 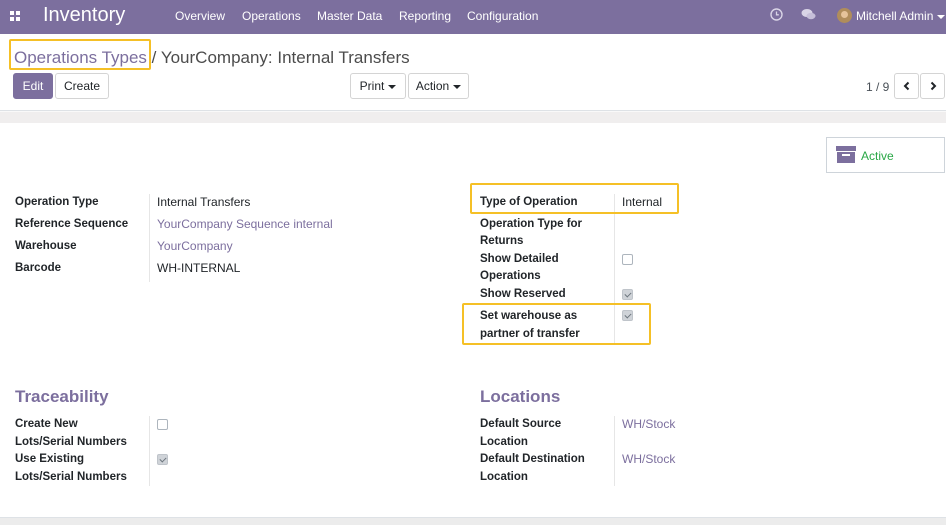 I want to click on returns-type-label-line1: Operation Type for, so click(x=531, y=224).